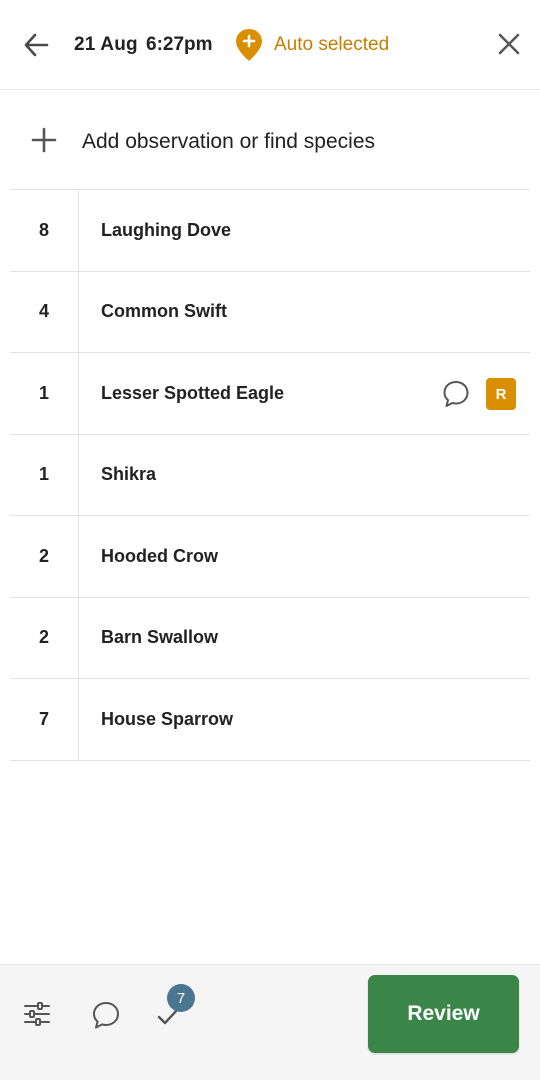  Describe the element at coordinates (181, 998) in the screenshot. I see `checklist-count-badge: 7` at that location.